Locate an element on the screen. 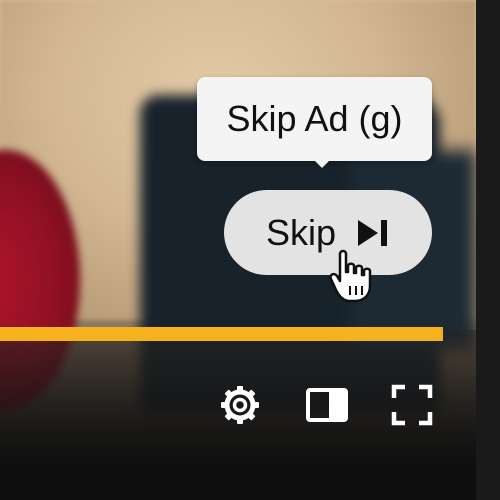 The image size is (500, 500). progress-bar is located at coordinates (221, 334).